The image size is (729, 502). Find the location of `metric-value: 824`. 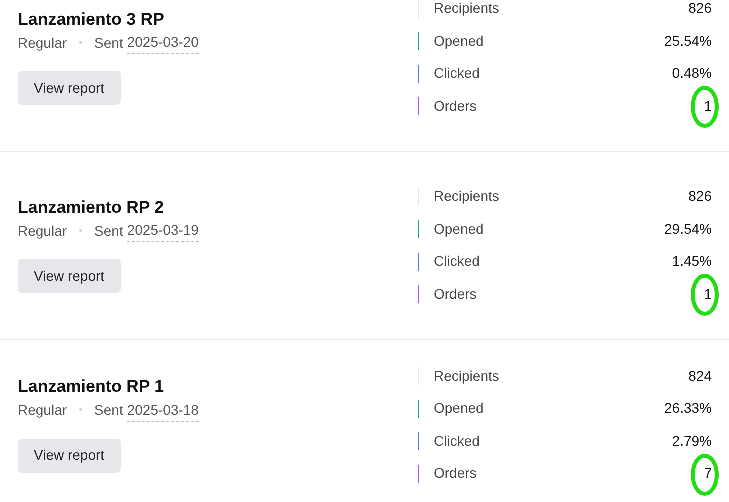

metric-value: 824 is located at coordinates (700, 376).